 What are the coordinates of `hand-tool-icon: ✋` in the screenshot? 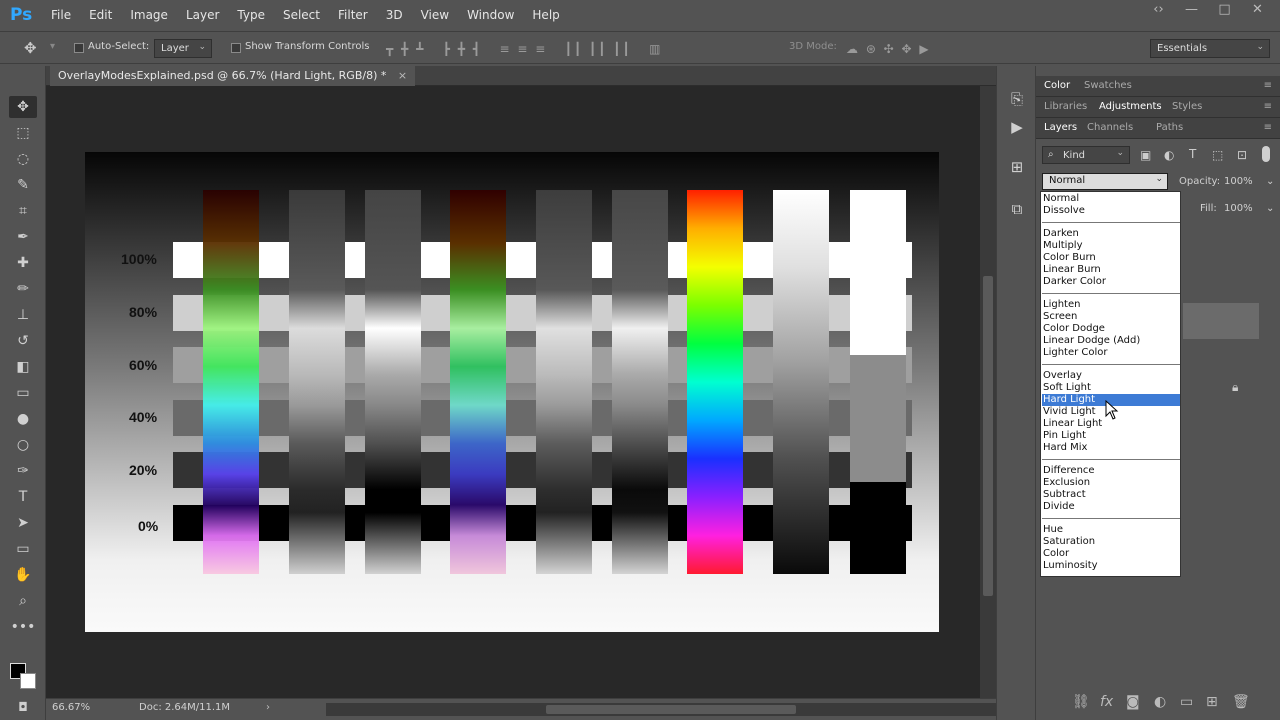 It's located at (23, 575).